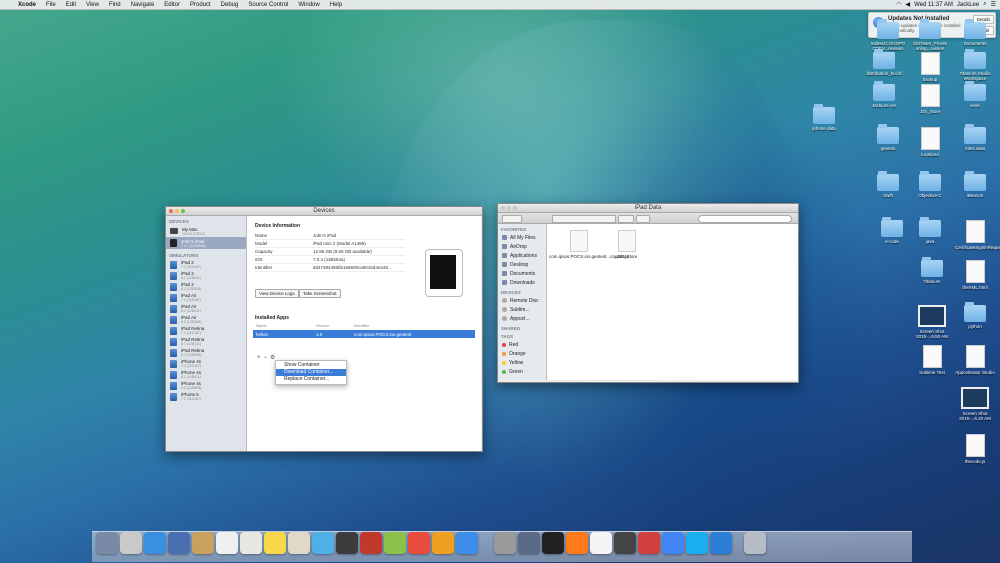 The image size is (1000, 563). I want to click on simulator-item: iPad 2 8.1 (12B411), so click(206, 275).